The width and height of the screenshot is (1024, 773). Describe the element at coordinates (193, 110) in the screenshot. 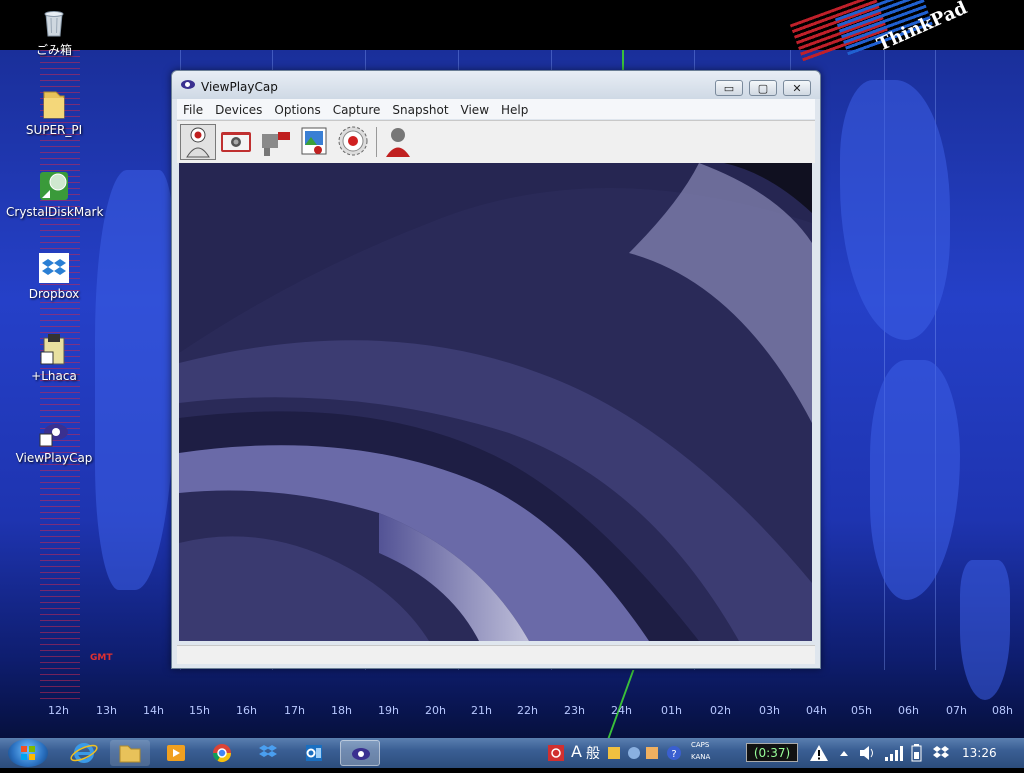

I see `menu-file: File` at that location.